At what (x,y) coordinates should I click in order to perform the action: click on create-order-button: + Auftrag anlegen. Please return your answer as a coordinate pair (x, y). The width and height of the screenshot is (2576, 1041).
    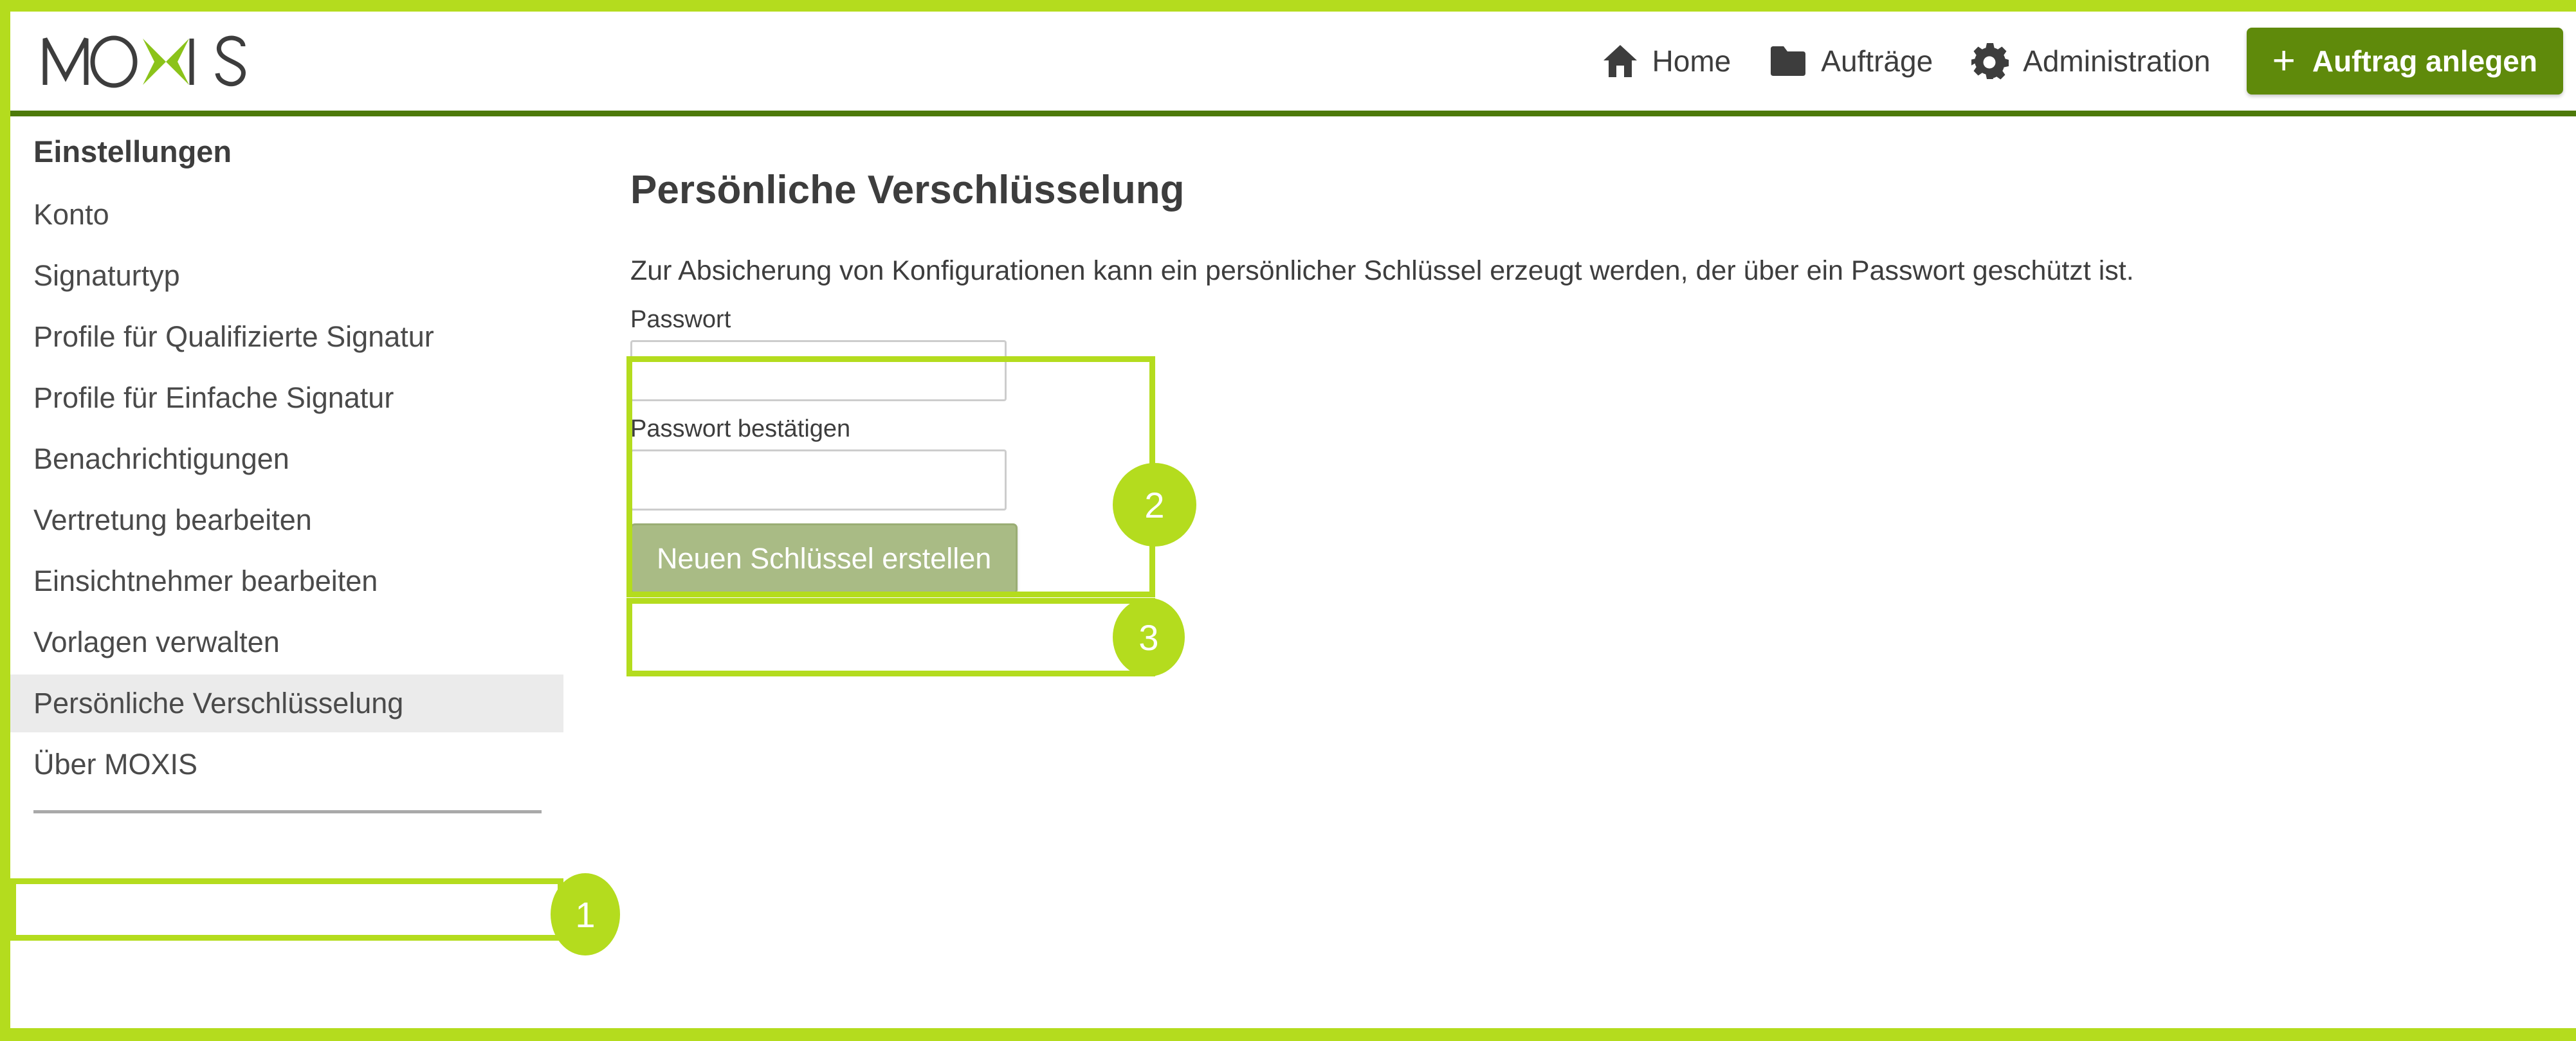
    Looking at the image, I should click on (2404, 61).